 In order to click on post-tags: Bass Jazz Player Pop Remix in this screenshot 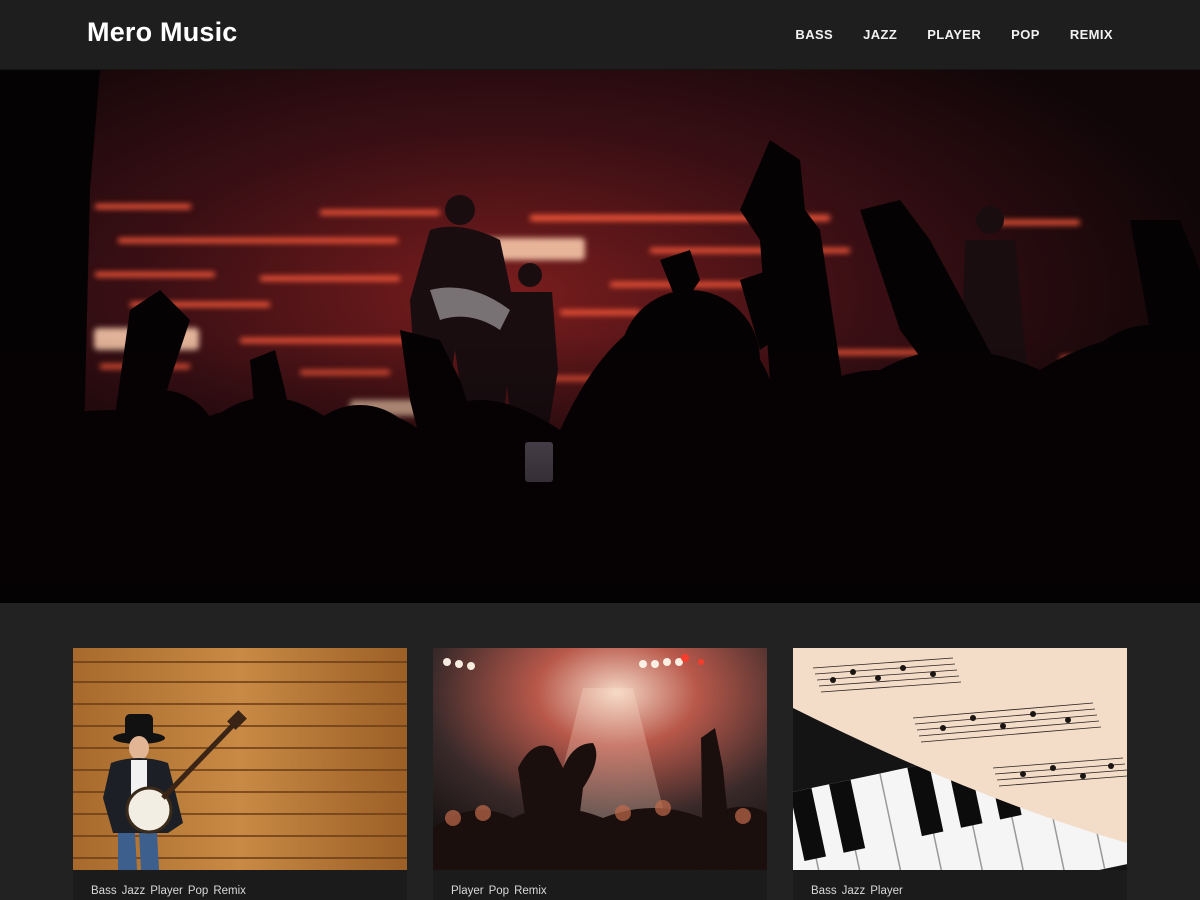, I will do `click(171, 891)`.